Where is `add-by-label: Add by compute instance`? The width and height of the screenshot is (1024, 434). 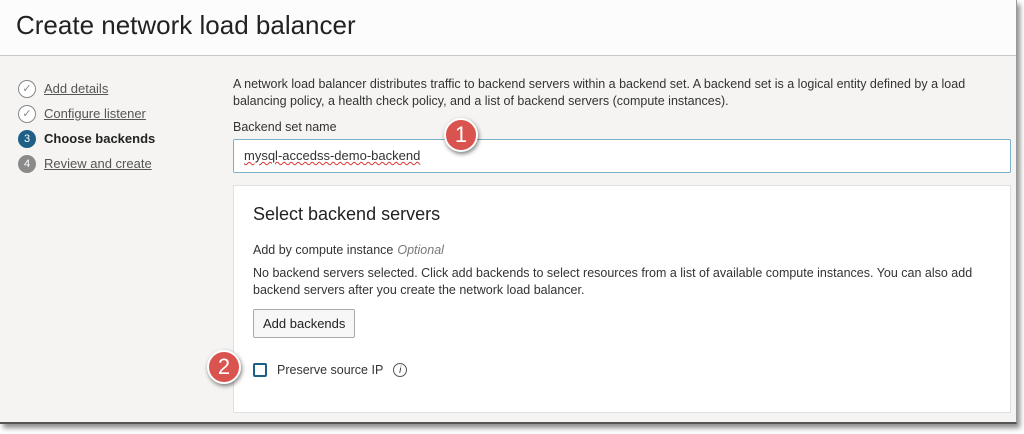
add-by-label: Add by compute instance is located at coordinates (323, 250).